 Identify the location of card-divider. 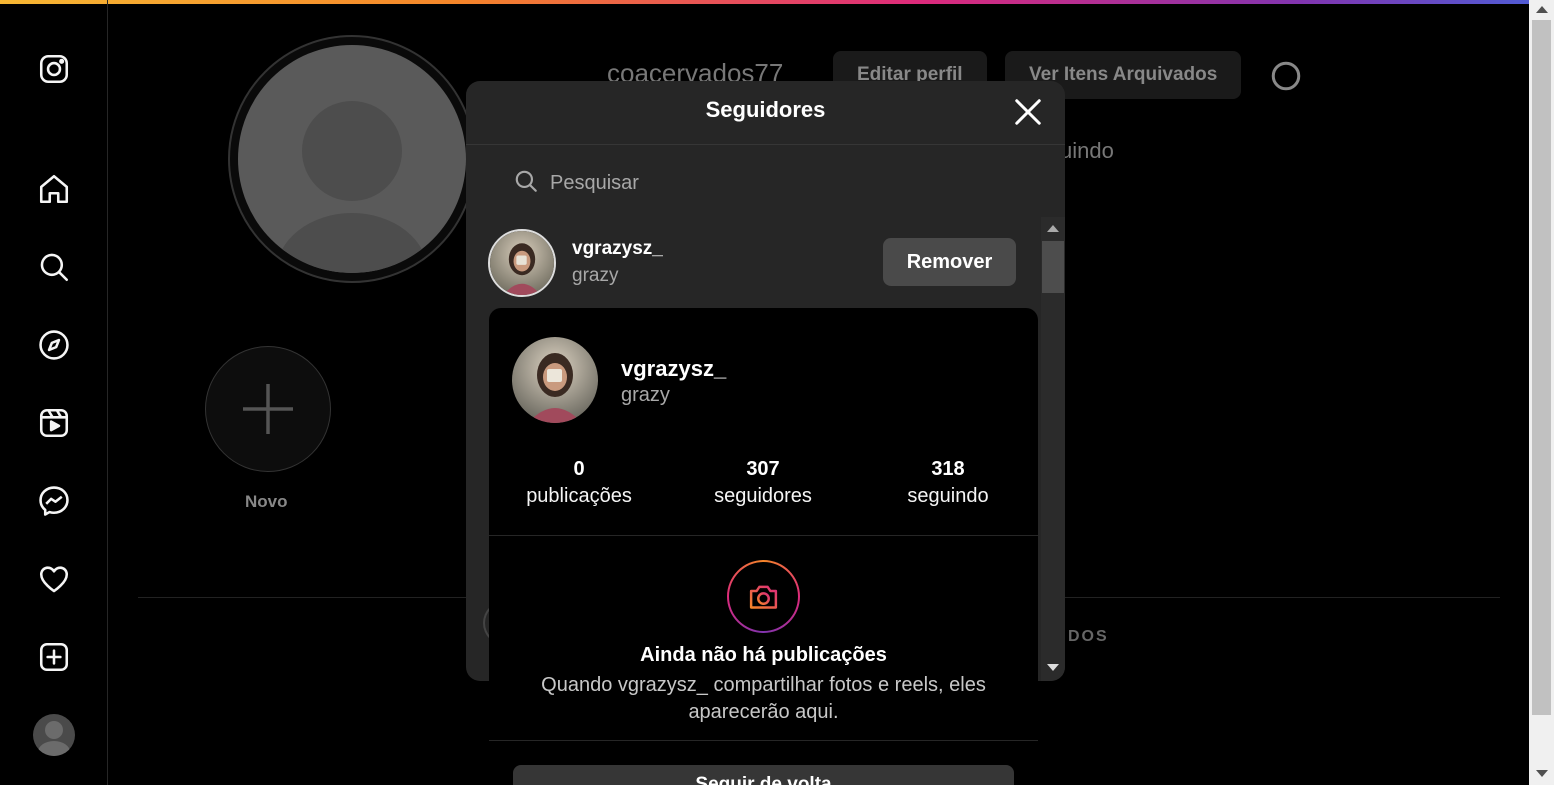
(763, 535).